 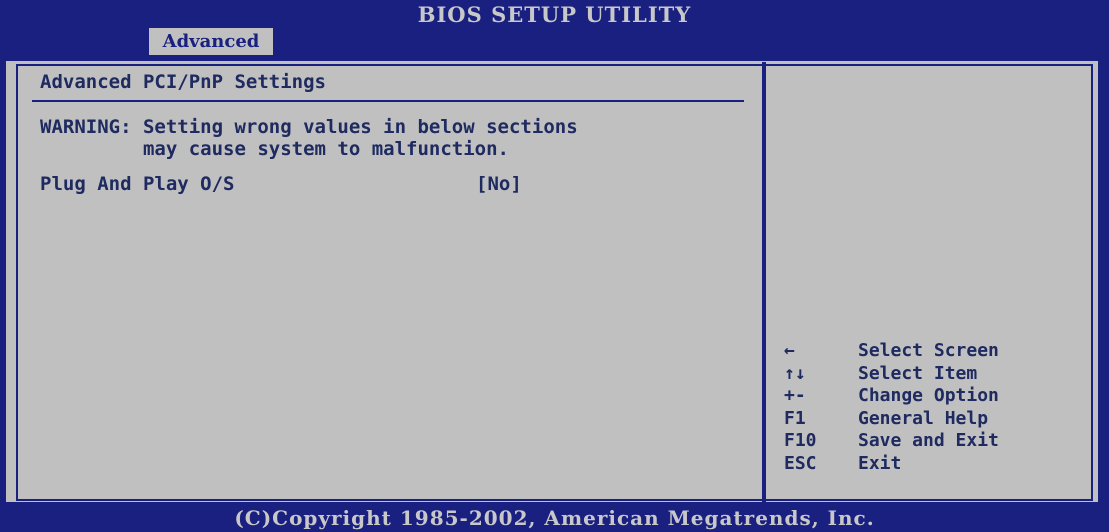 What do you see at coordinates (390, 184) in the screenshot?
I see `setting-plug-and-play-os: Plug And Play O/S [No]` at bounding box center [390, 184].